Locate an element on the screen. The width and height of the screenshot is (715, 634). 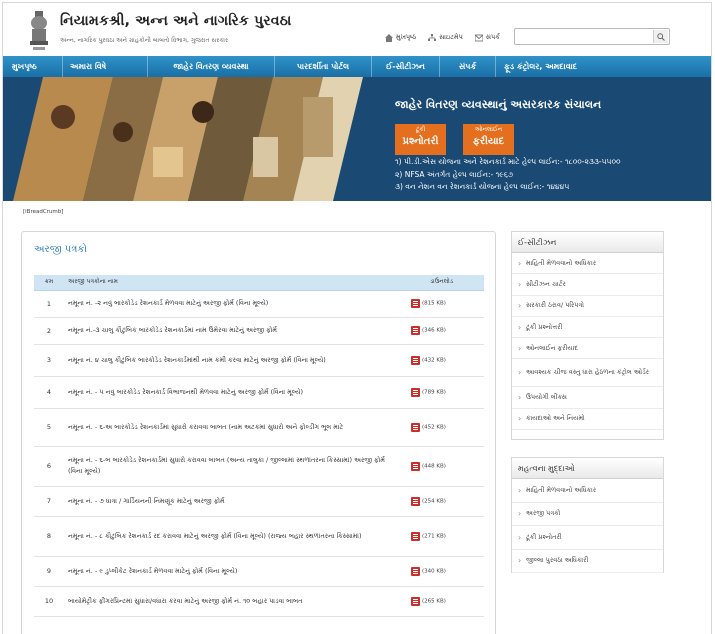
faq-button: ટૂંકી પ્રશ્નોતરી is located at coordinates (420, 139).